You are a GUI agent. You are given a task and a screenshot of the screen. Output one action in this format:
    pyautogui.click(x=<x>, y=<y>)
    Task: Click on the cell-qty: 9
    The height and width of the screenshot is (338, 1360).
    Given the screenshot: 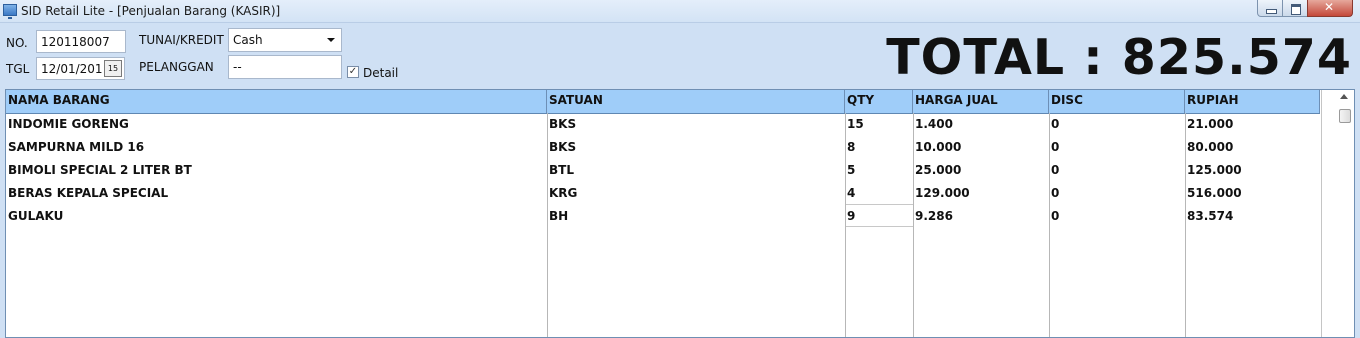 What is the action you would take?
    pyautogui.click(x=851, y=216)
    